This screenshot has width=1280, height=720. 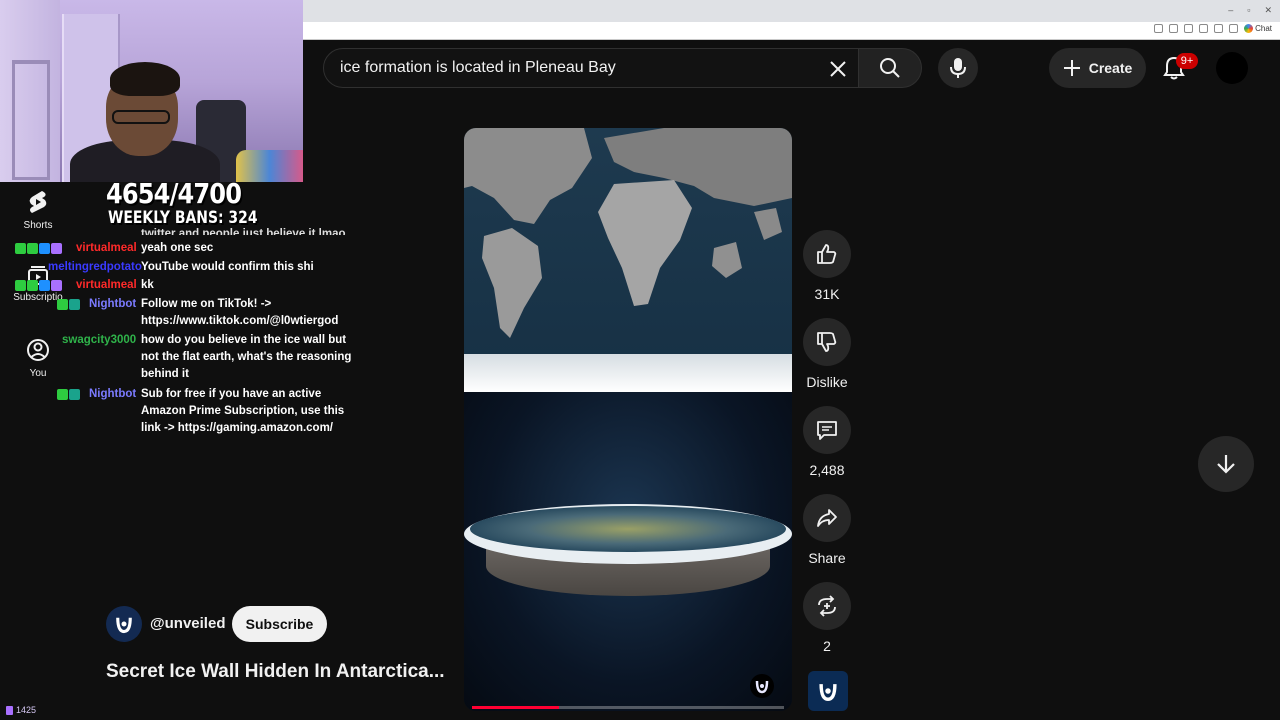 I want to click on comment-count: 2,488, so click(x=827, y=470).